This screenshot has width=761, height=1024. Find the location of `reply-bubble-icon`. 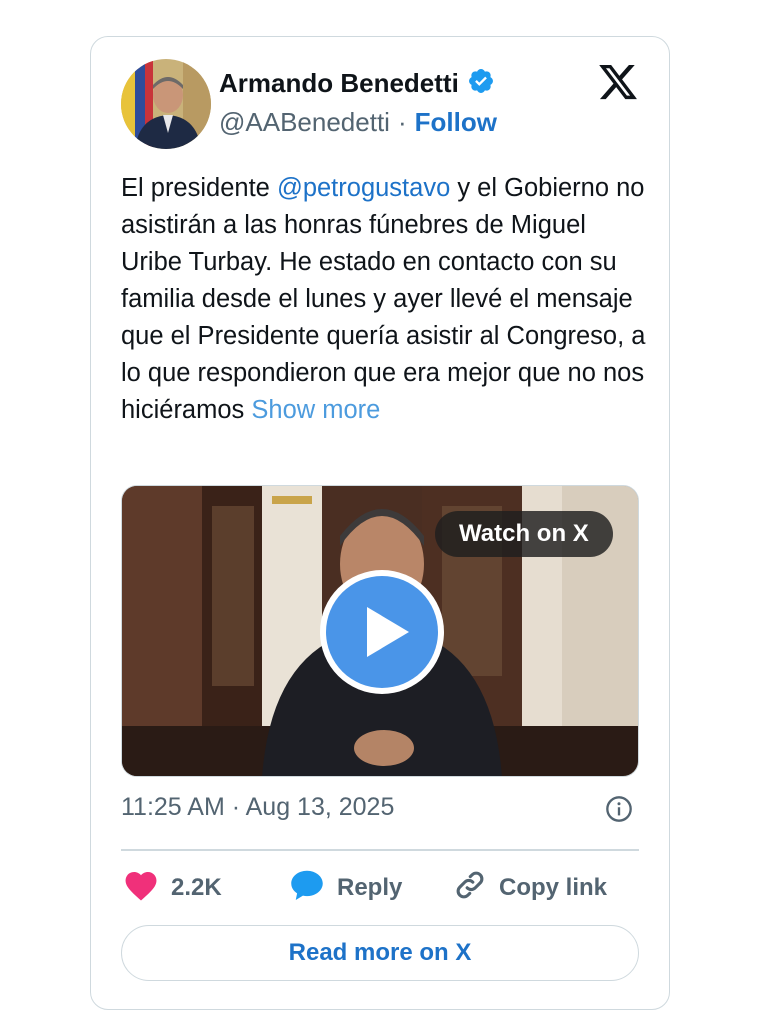

reply-bubble-icon is located at coordinates (307, 888).